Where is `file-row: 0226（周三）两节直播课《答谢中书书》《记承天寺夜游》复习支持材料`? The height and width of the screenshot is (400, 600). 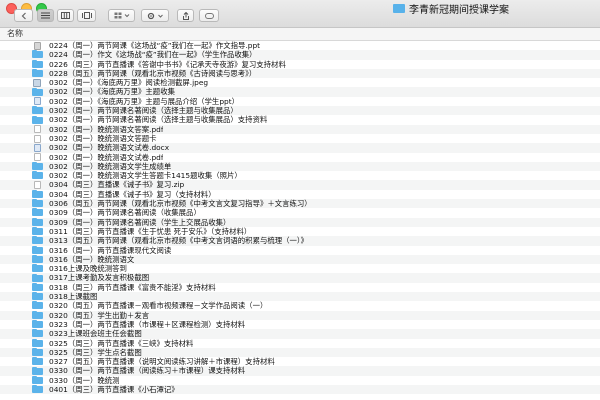 file-row: 0226（周三）两节直播课《答谢中书书》《记承天寺夜游》复习支持材料 is located at coordinates (300, 64).